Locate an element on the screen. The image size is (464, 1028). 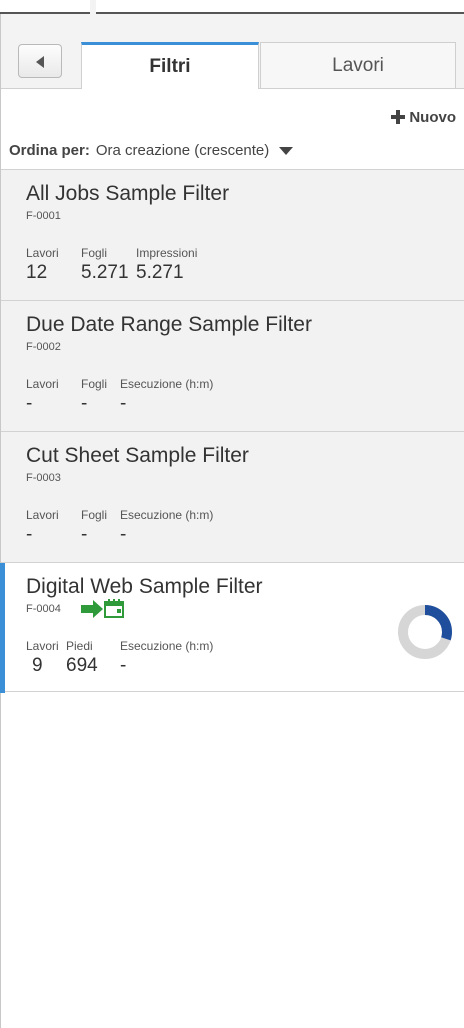
new-filter-button: Nuovo is located at coordinates (423, 117).